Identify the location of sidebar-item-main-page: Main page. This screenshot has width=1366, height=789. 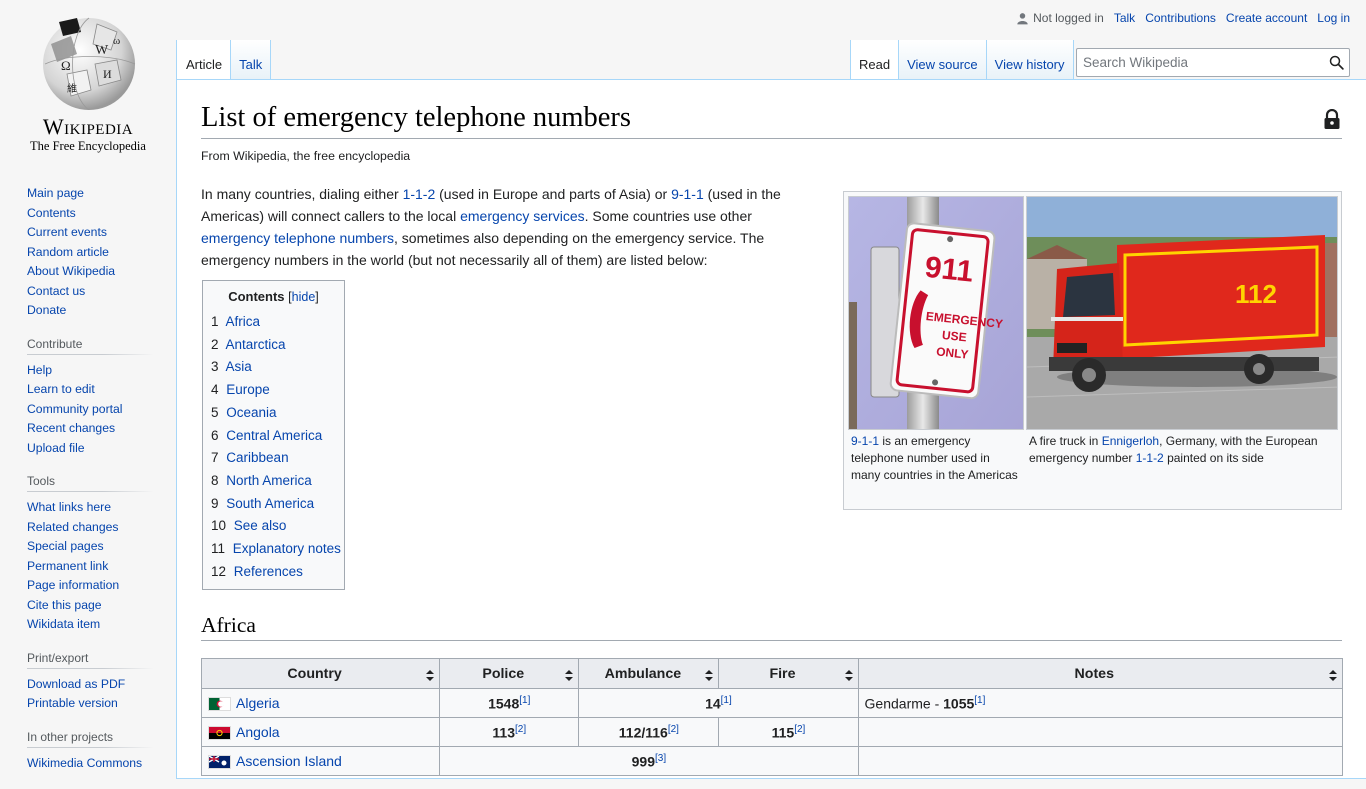
(55, 193).